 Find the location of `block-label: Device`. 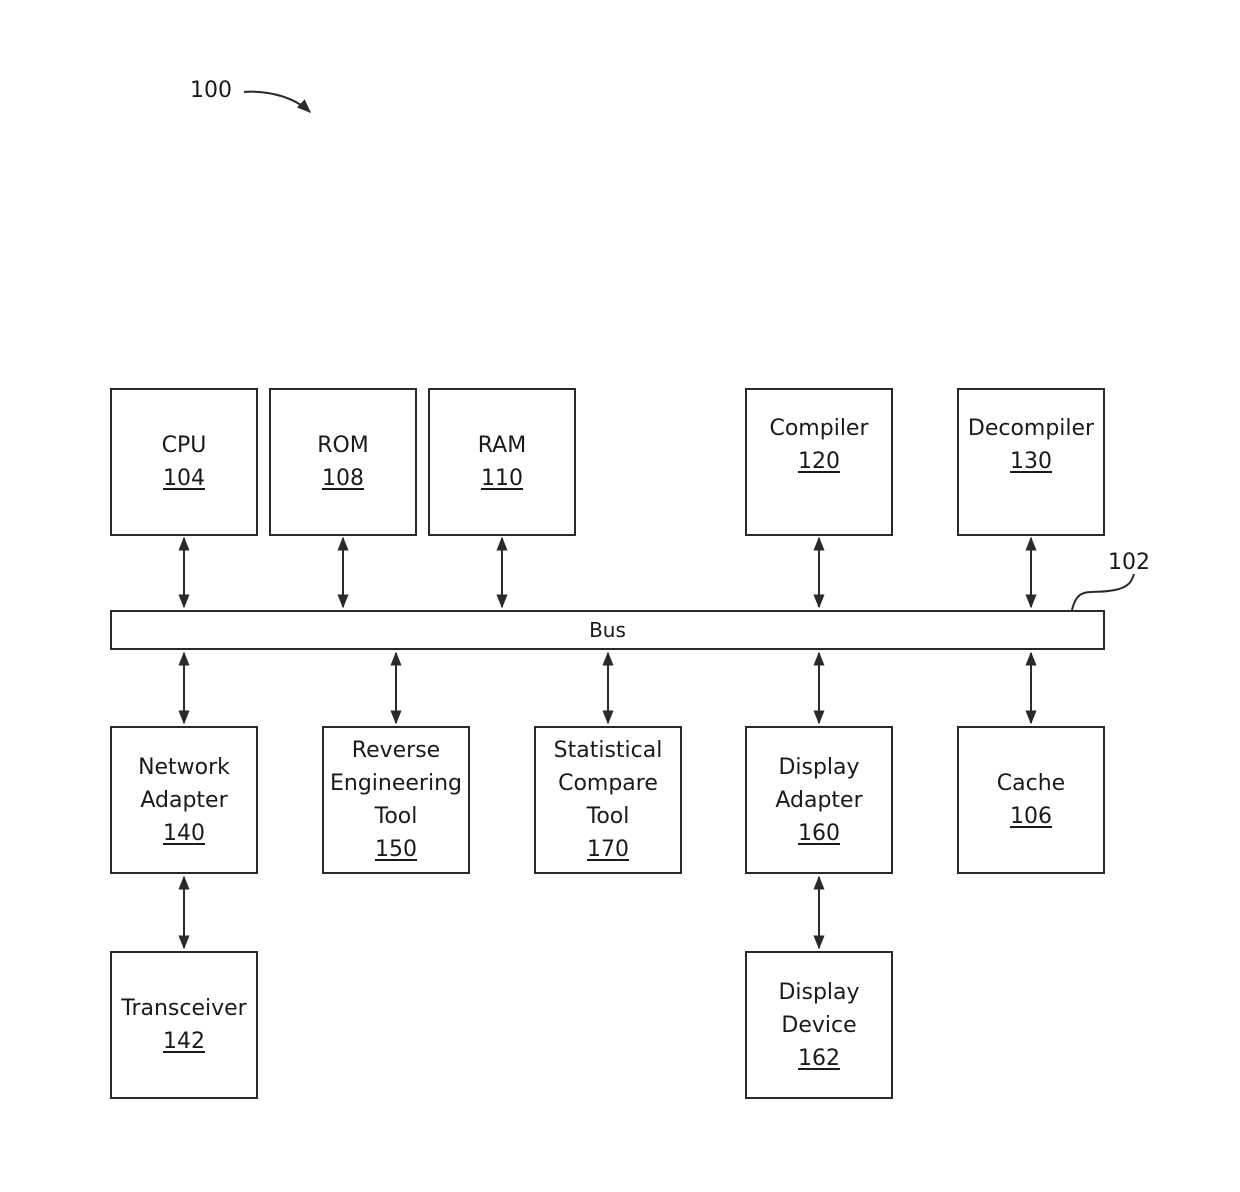

block-label: Device is located at coordinates (819, 1025).